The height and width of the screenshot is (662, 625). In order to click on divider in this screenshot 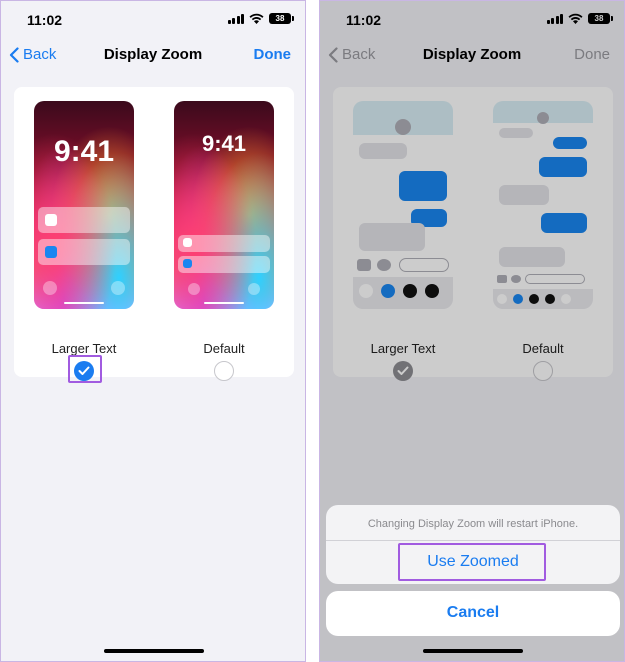, I will do `click(473, 540)`.